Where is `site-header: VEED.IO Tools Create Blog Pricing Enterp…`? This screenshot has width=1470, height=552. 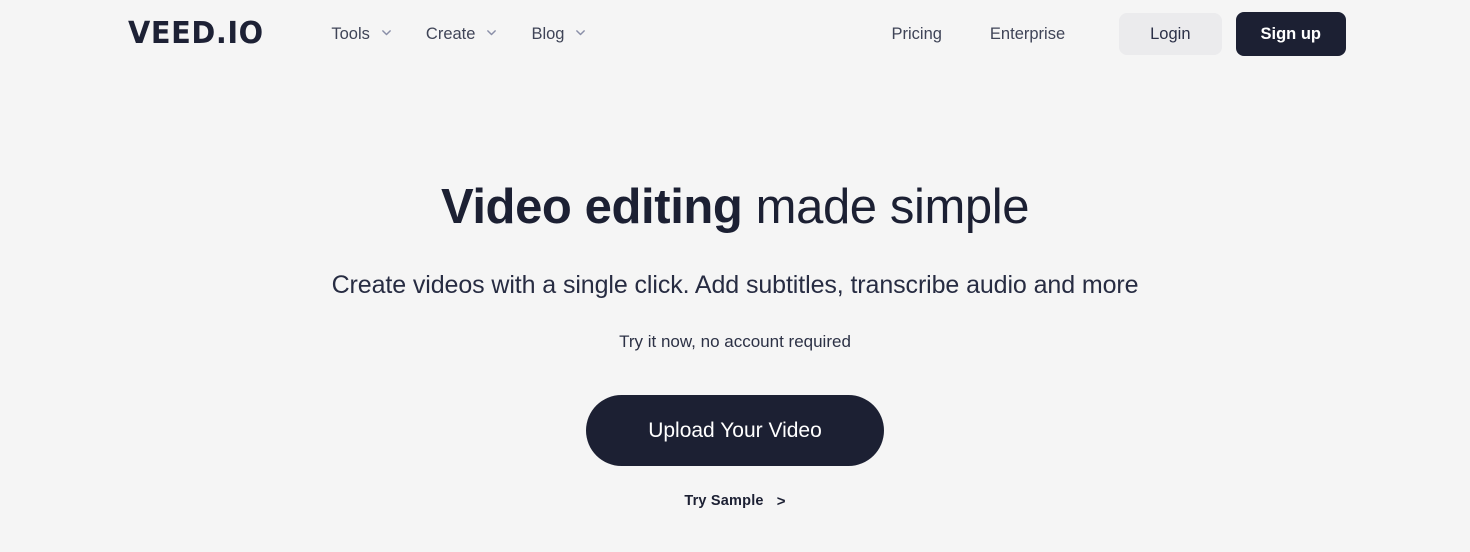
site-header: VEED.IO Tools Create Blog Pricing Enterp… is located at coordinates (735, 34).